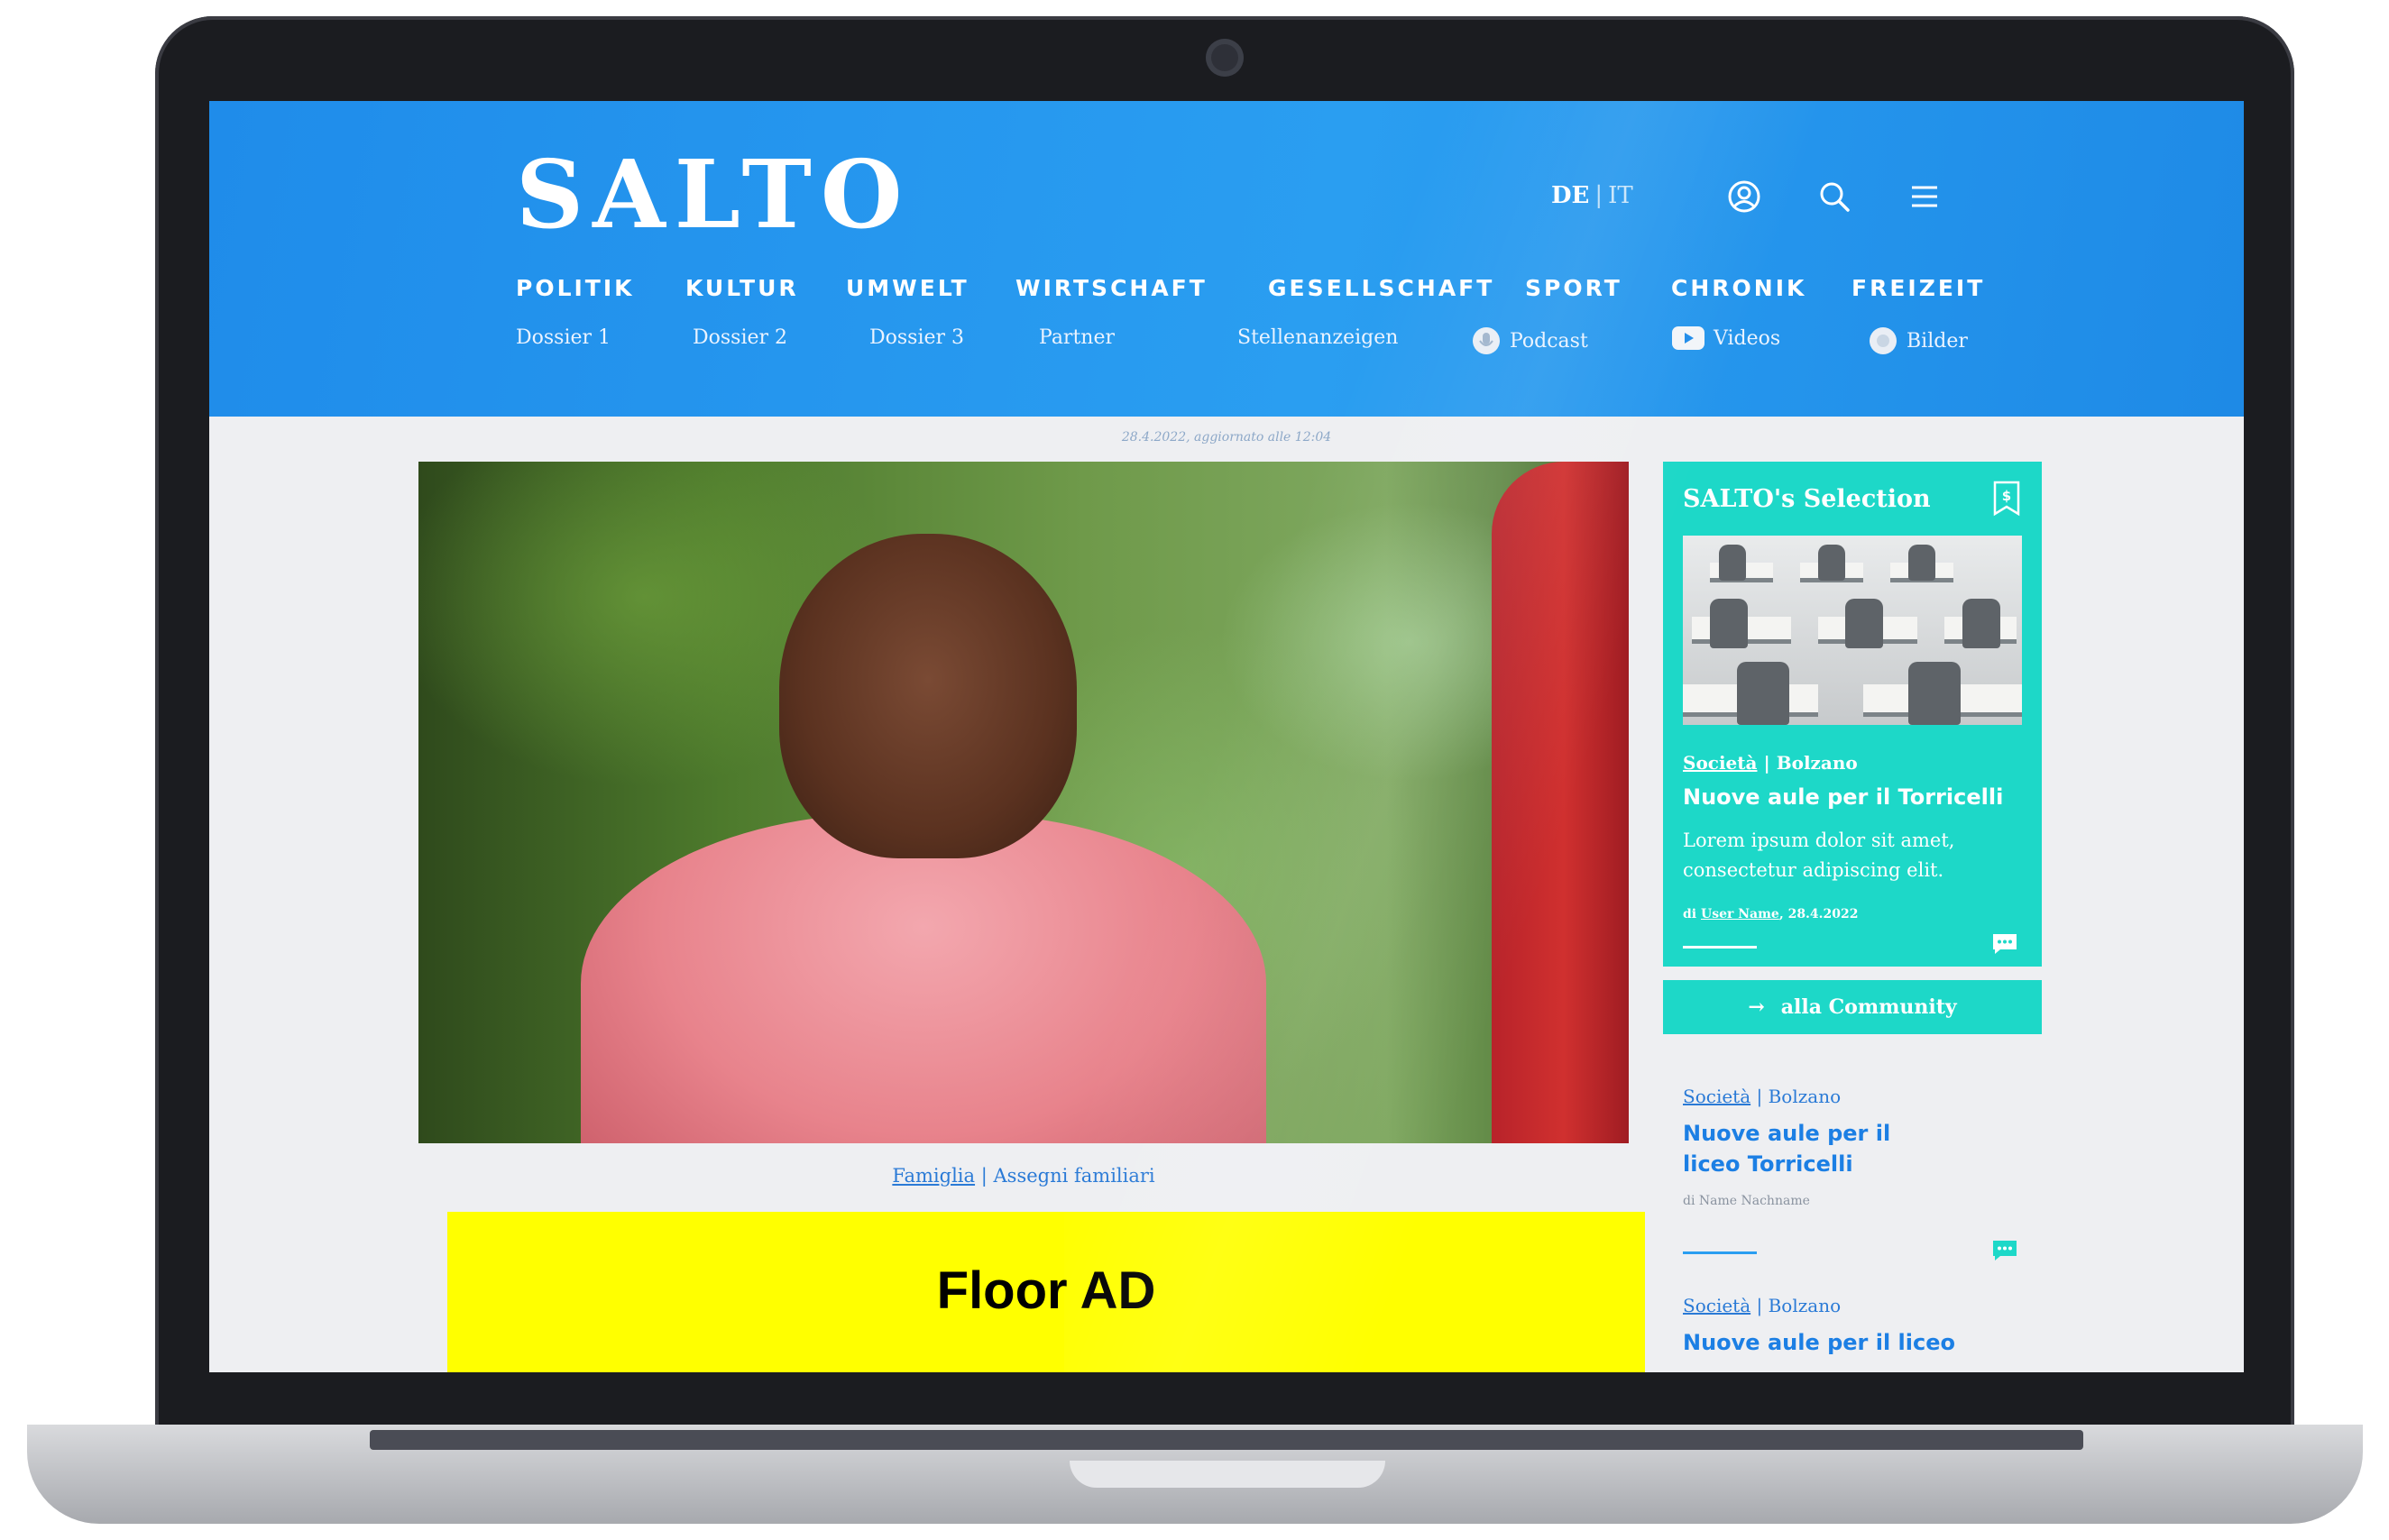 The image size is (2389, 1540). I want to click on selection-title: SALTO's Selection, so click(1807, 499).